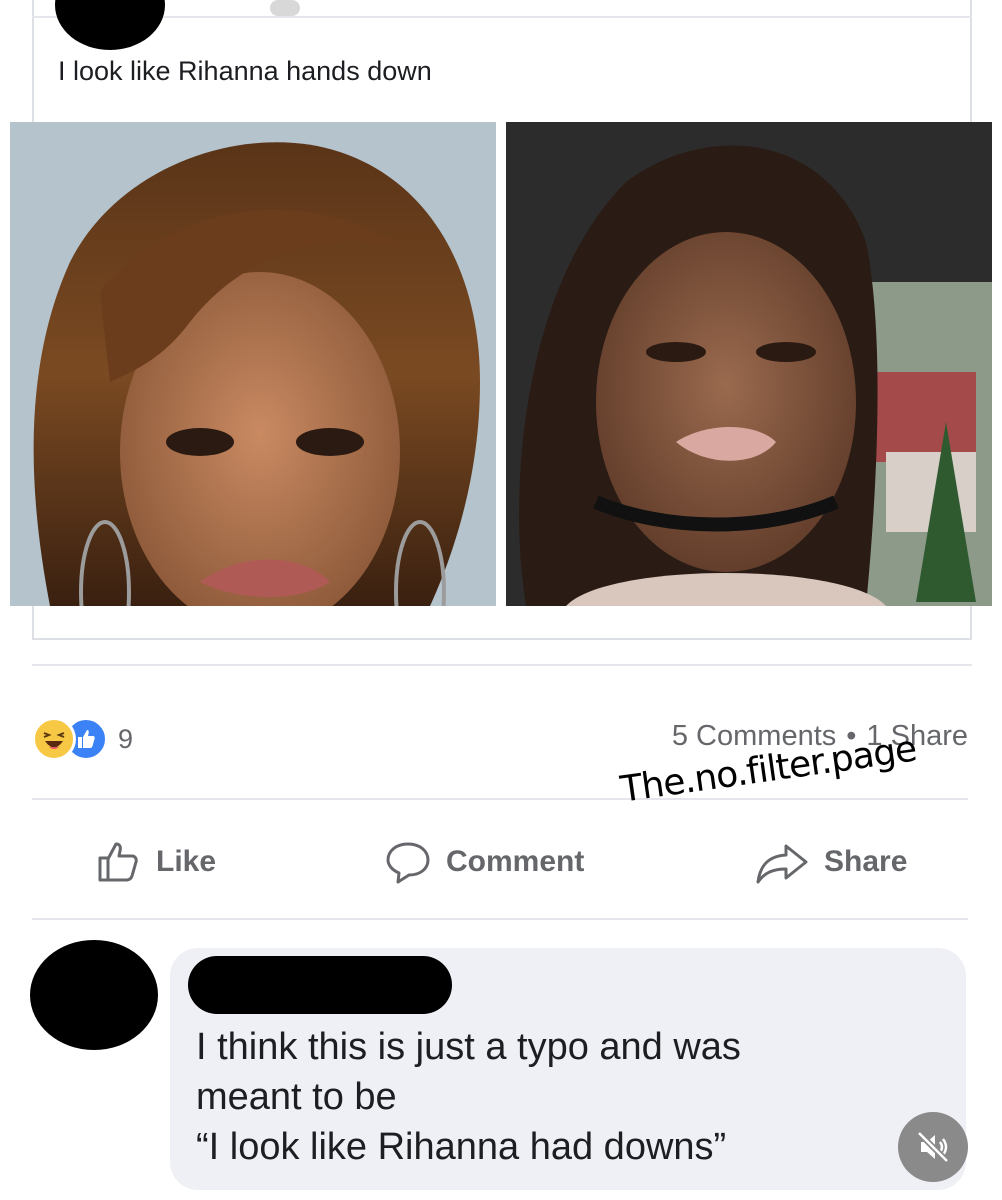 Image resolution: width=1002 pixels, height=1200 pixels. What do you see at coordinates (155, 862) in the screenshot?
I see `like-button: Like` at bounding box center [155, 862].